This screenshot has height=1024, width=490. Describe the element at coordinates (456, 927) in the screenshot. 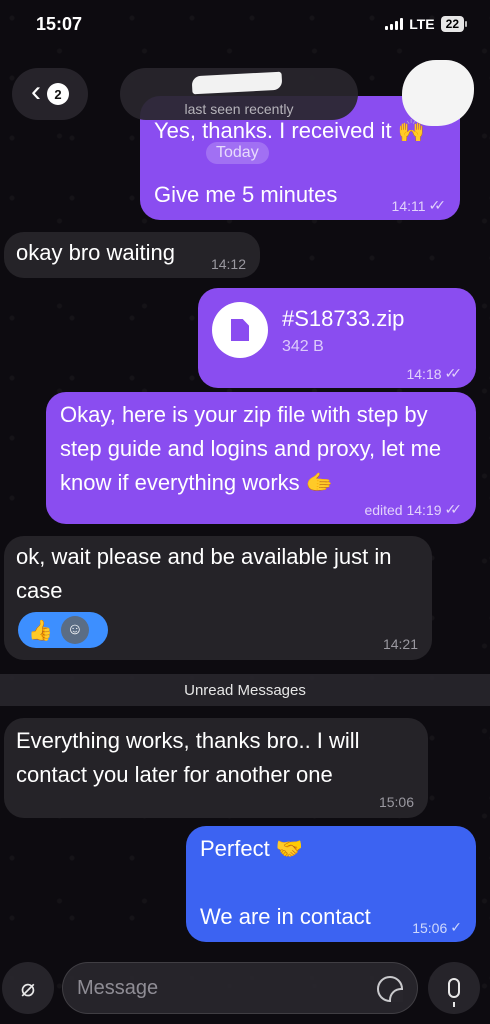

I see `sent-checkmark-icon: ✓` at that location.